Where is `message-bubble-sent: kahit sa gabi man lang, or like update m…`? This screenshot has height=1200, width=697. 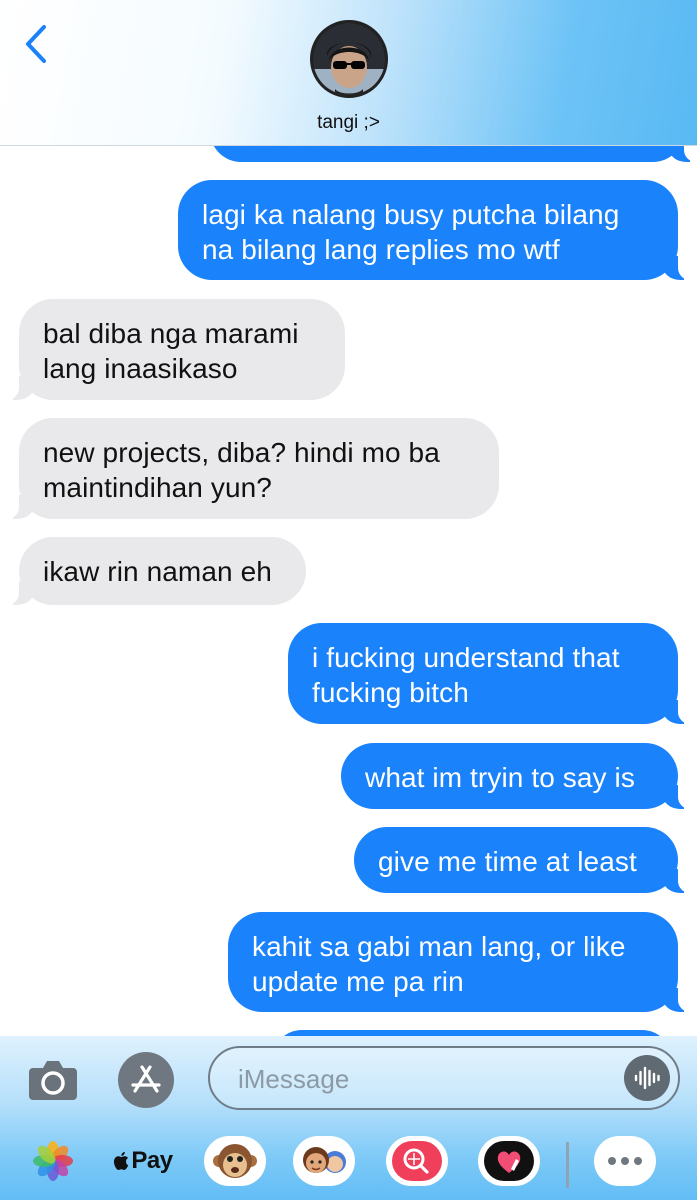
message-bubble-sent: kahit sa gabi man lang, or like update m… is located at coordinates (460, 962).